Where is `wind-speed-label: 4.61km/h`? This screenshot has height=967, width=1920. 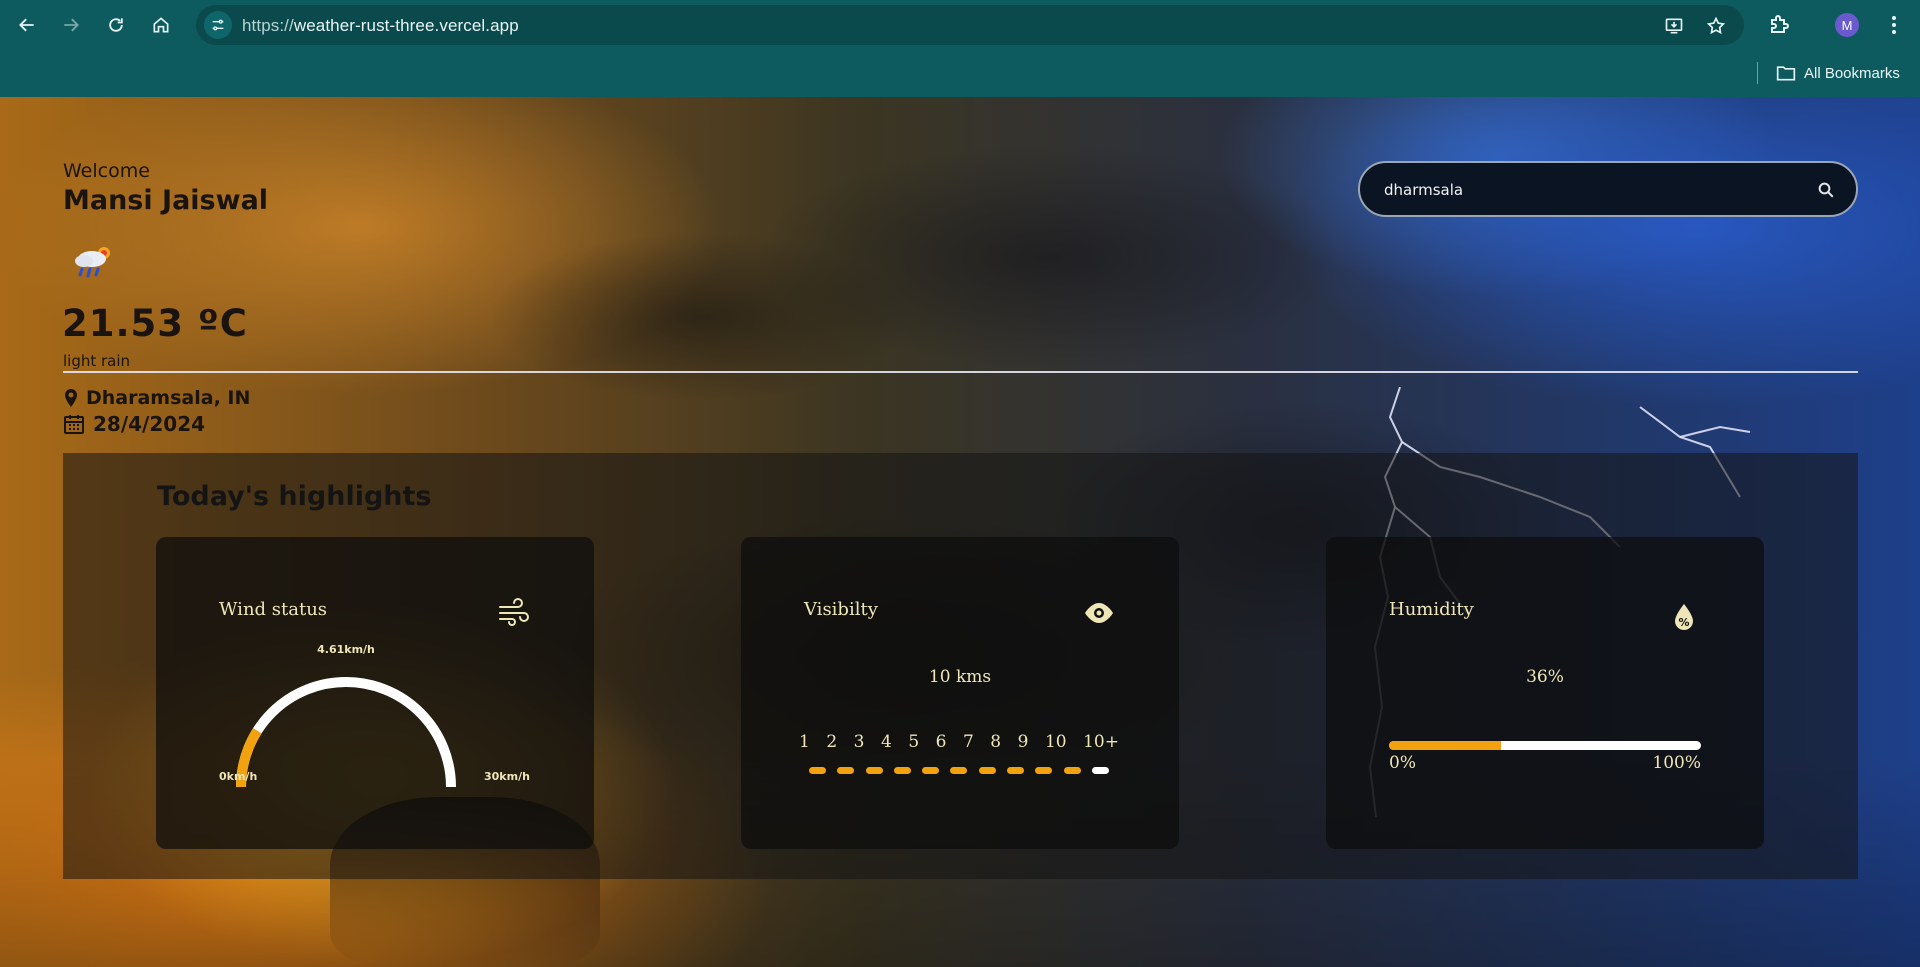 wind-speed-label: 4.61km/h is located at coordinates (346, 649).